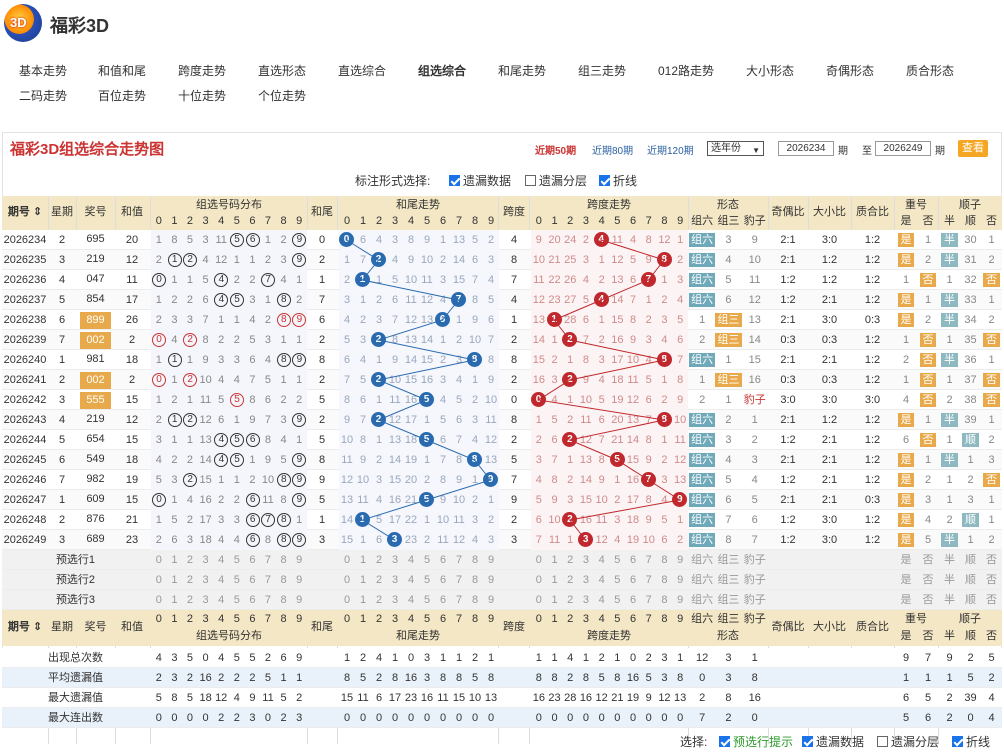  What do you see at coordinates (202, 95) in the screenshot?
I see `nav-link: 十位走势` at bounding box center [202, 95].